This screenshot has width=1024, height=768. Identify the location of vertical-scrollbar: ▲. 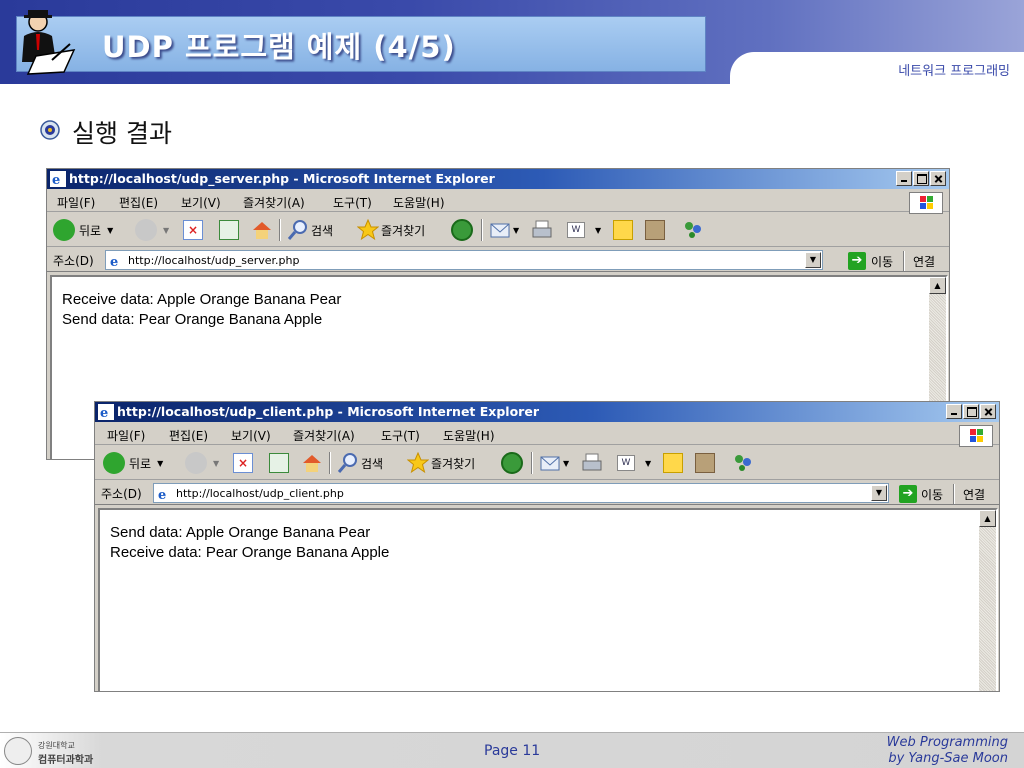
(987, 600).